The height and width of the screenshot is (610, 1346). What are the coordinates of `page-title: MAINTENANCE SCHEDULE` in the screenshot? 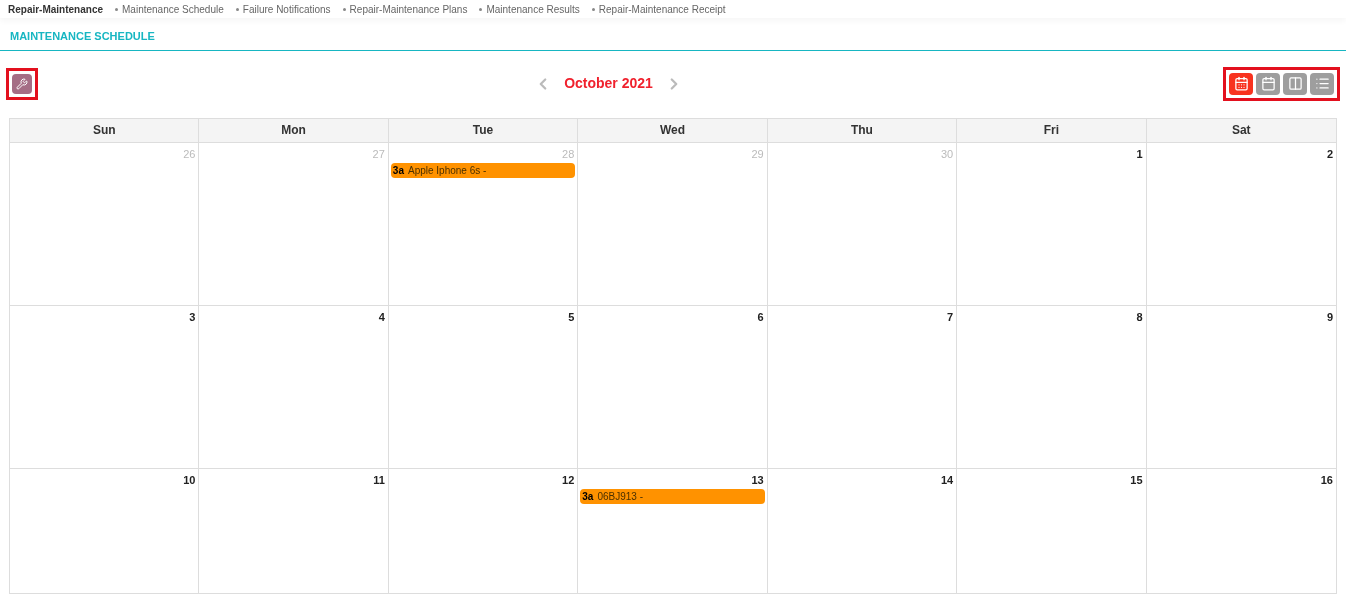 It's located at (83, 36).